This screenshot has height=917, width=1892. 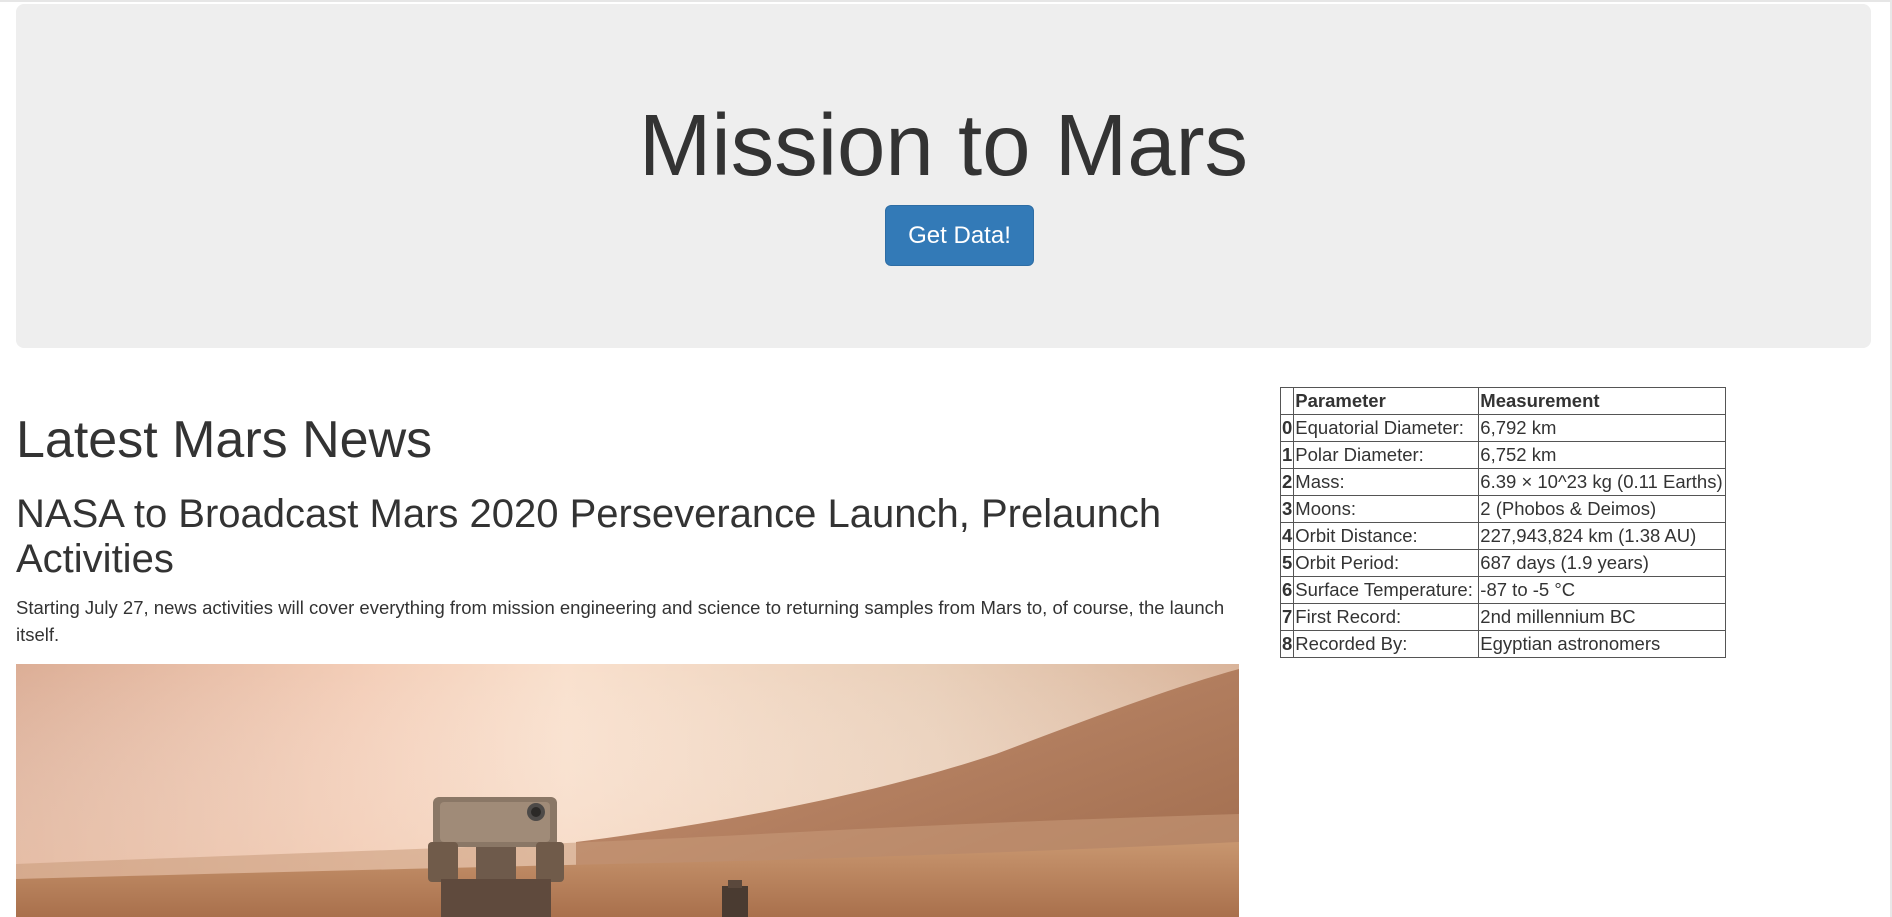 I want to click on table-row: 5 Orbit Period: 687 days (1.9 years), so click(x=1503, y=563).